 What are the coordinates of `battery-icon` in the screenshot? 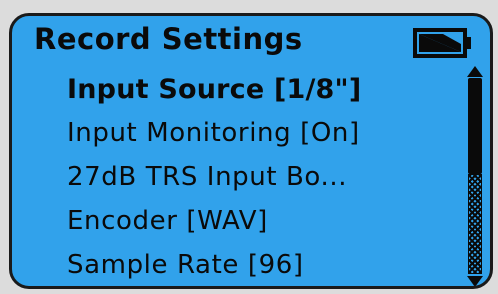 It's located at (443, 43).